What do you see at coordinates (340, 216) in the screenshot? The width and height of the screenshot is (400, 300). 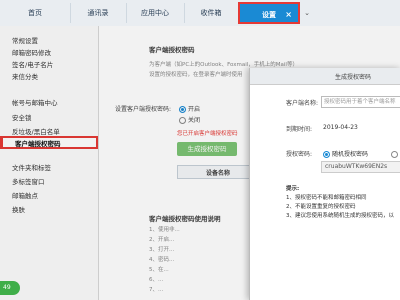 I see `tip-3: 3、建议您使用系统随机生成的授权密码，以` at bounding box center [340, 216].